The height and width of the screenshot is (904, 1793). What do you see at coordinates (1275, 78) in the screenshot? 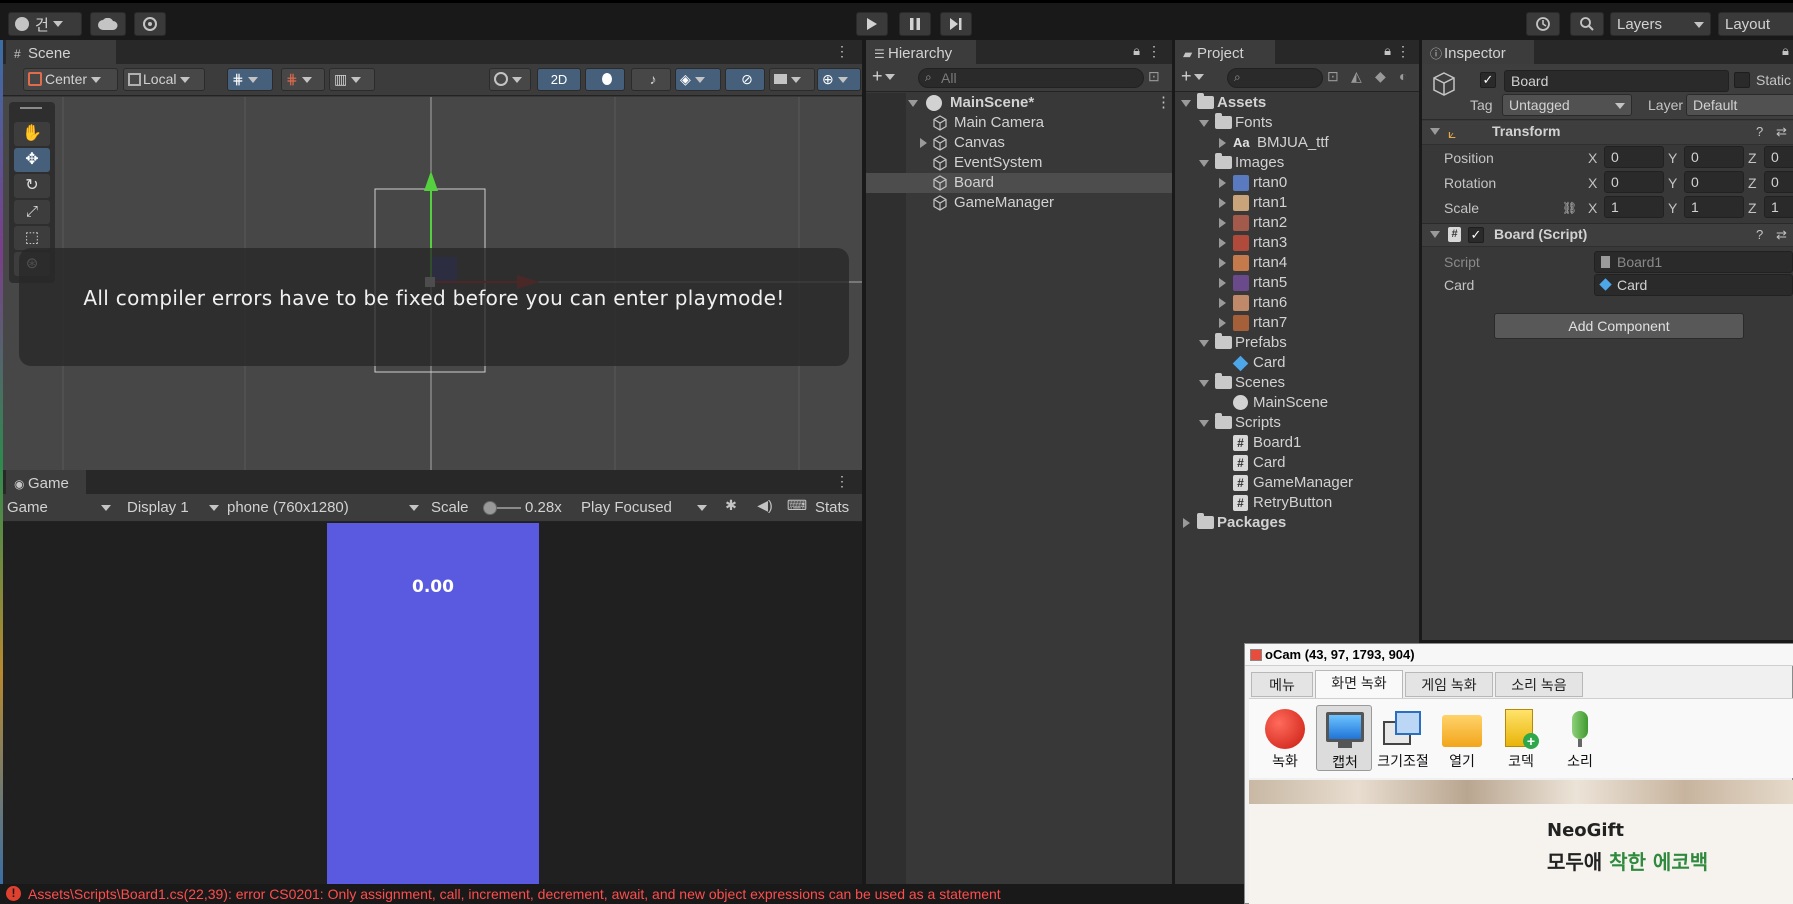
I see `project-search-input: ⌕` at bounding box center [1275, 78].